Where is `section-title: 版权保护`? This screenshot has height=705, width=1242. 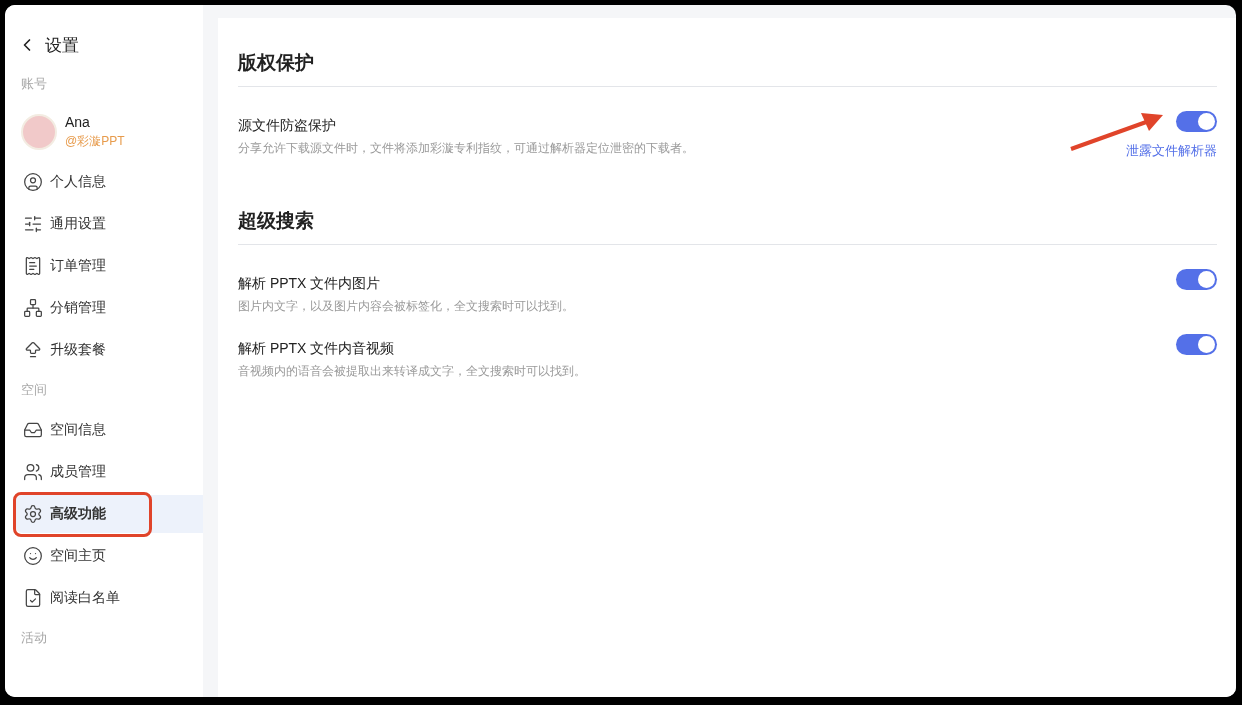
section-title: 版权保护 is located at coordinates (276, 63).